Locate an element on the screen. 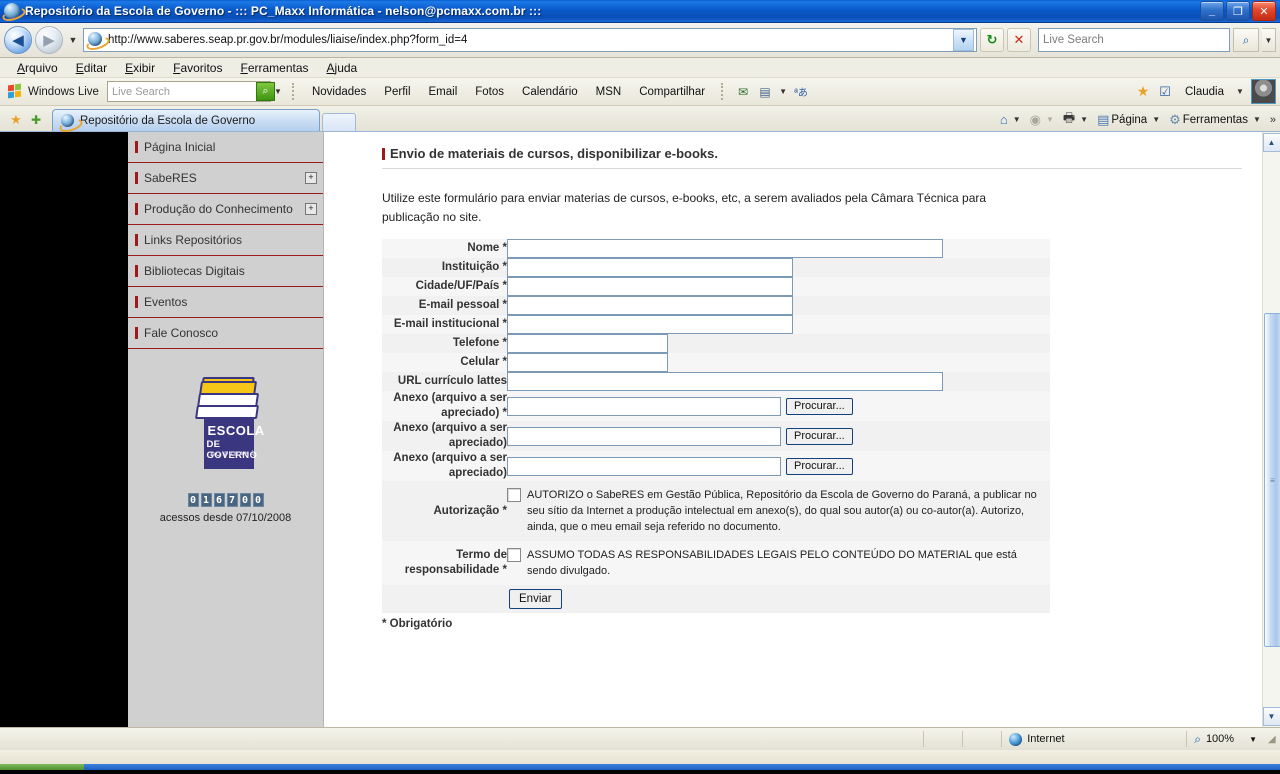 The image size is (1280, 774). add-to-favorites-icon: ✚ is located at coordinates (36, 120).